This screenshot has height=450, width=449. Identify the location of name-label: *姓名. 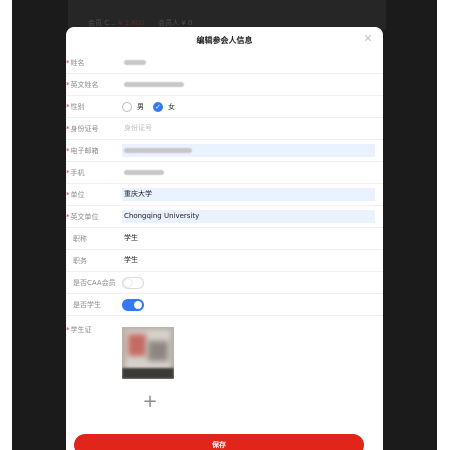
(75, 63).